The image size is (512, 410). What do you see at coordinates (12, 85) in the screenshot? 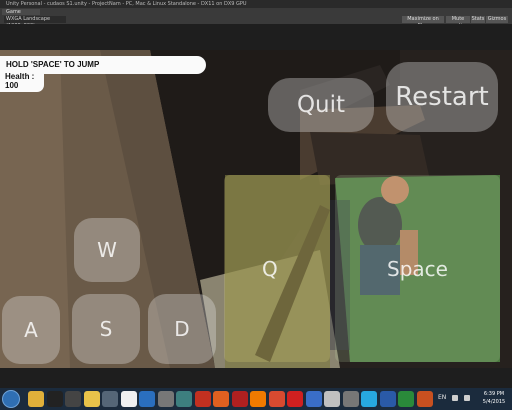
I see `health-value: 100` at bounding box center [12, 85].